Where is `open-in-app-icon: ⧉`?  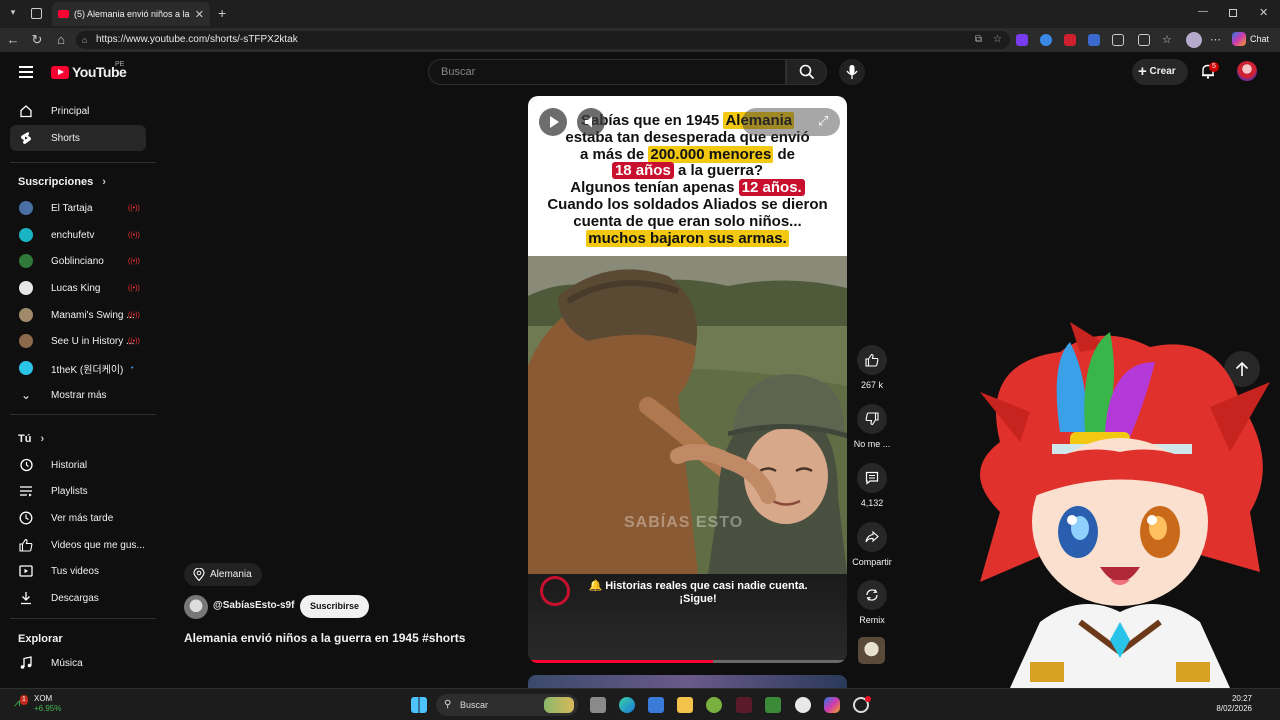
open-in-app-icon: ⧉ is located at coordinates (978, 40).